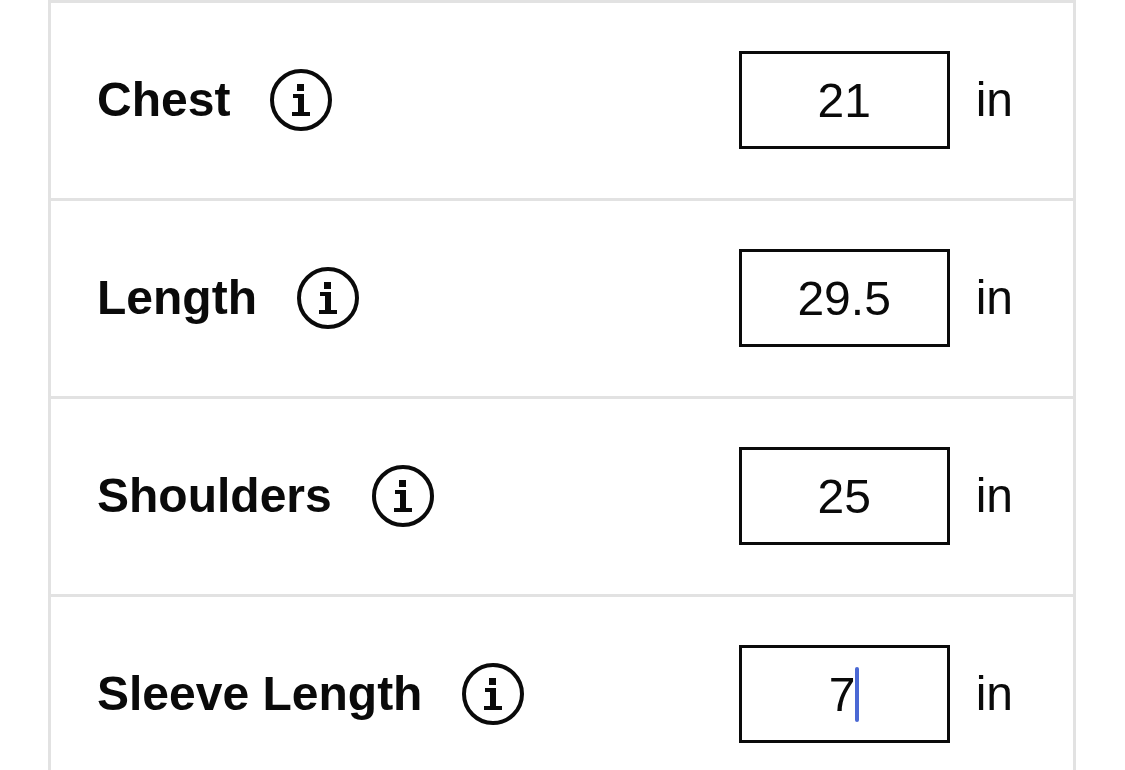 The image size is (1125, 770). Describe the element at coordinates (844, 100) in the screenshot. I see `input-field: 21` at that location.